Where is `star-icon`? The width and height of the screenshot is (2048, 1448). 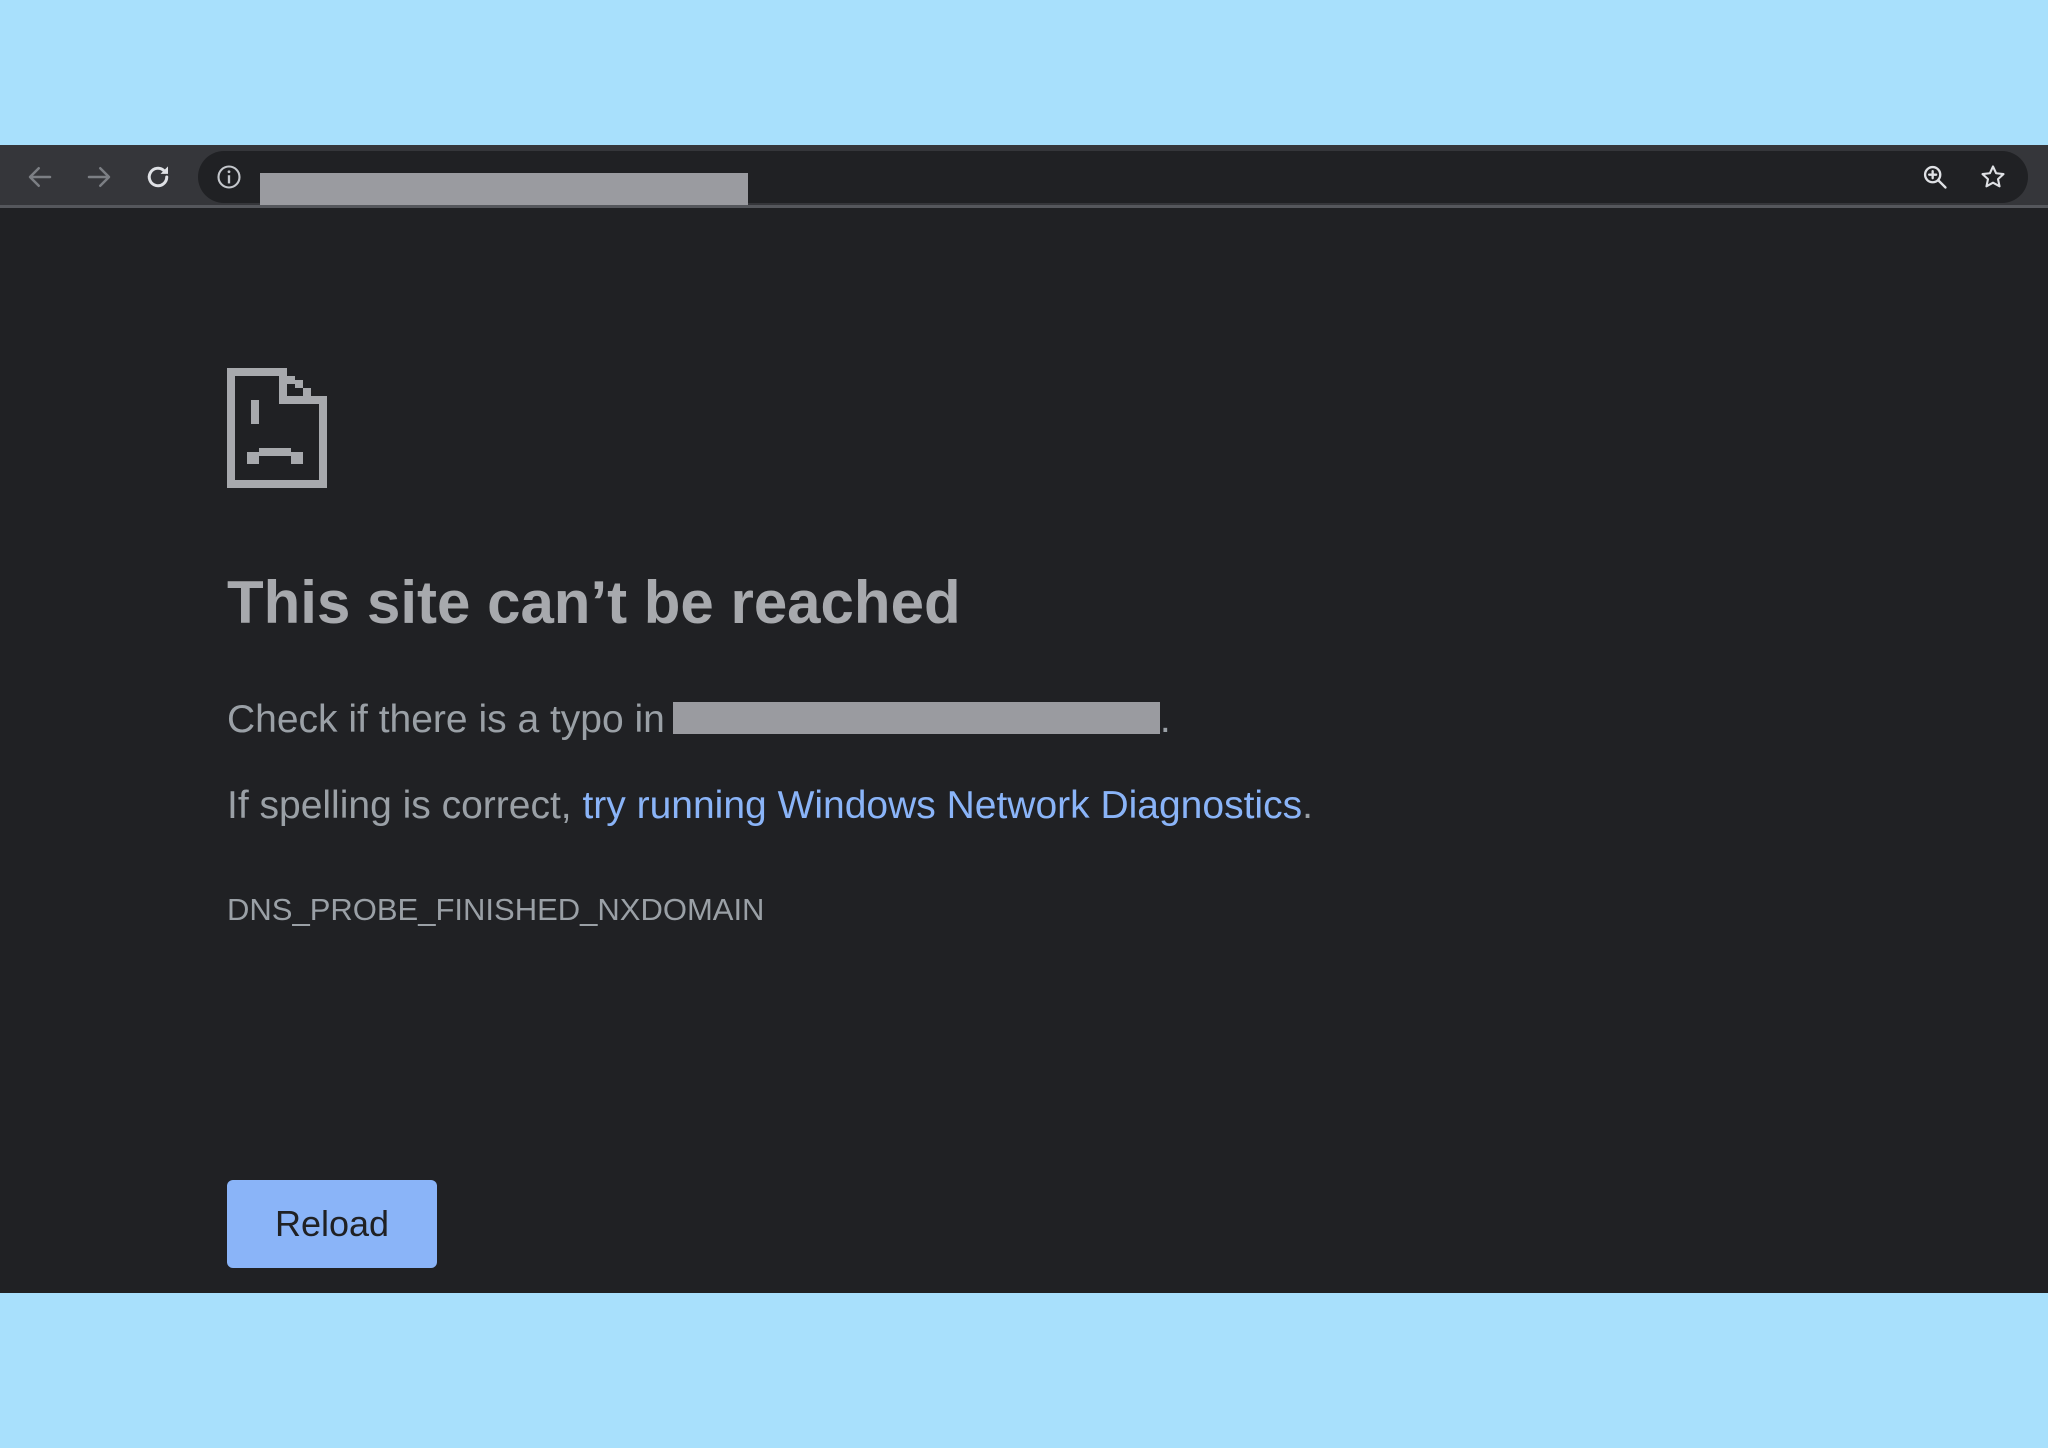
star-icon is located at coordinates (1993, 176).